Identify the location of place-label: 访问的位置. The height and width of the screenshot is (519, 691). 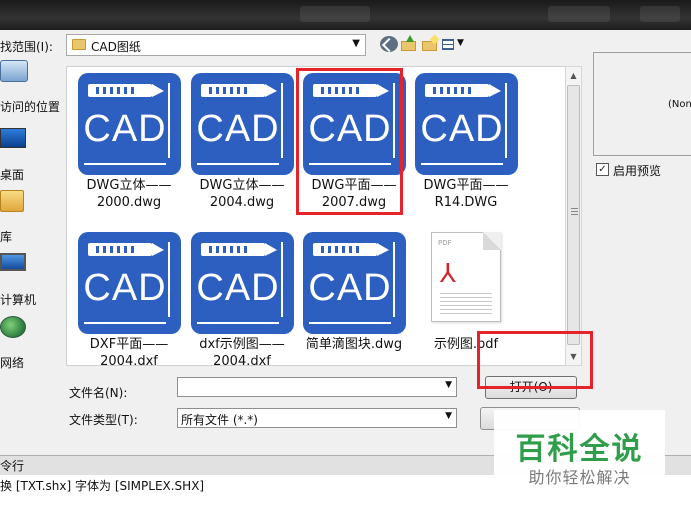
(30, 107).